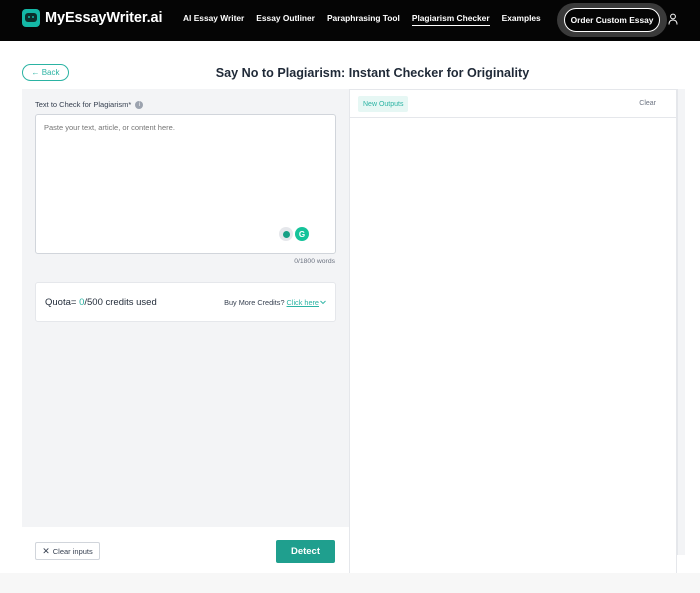 The width and height of the screenshot is (700, 593). Describe the element at coordinates (286, 234) in the screenshot. I see `lightbulb-icon` at that location.